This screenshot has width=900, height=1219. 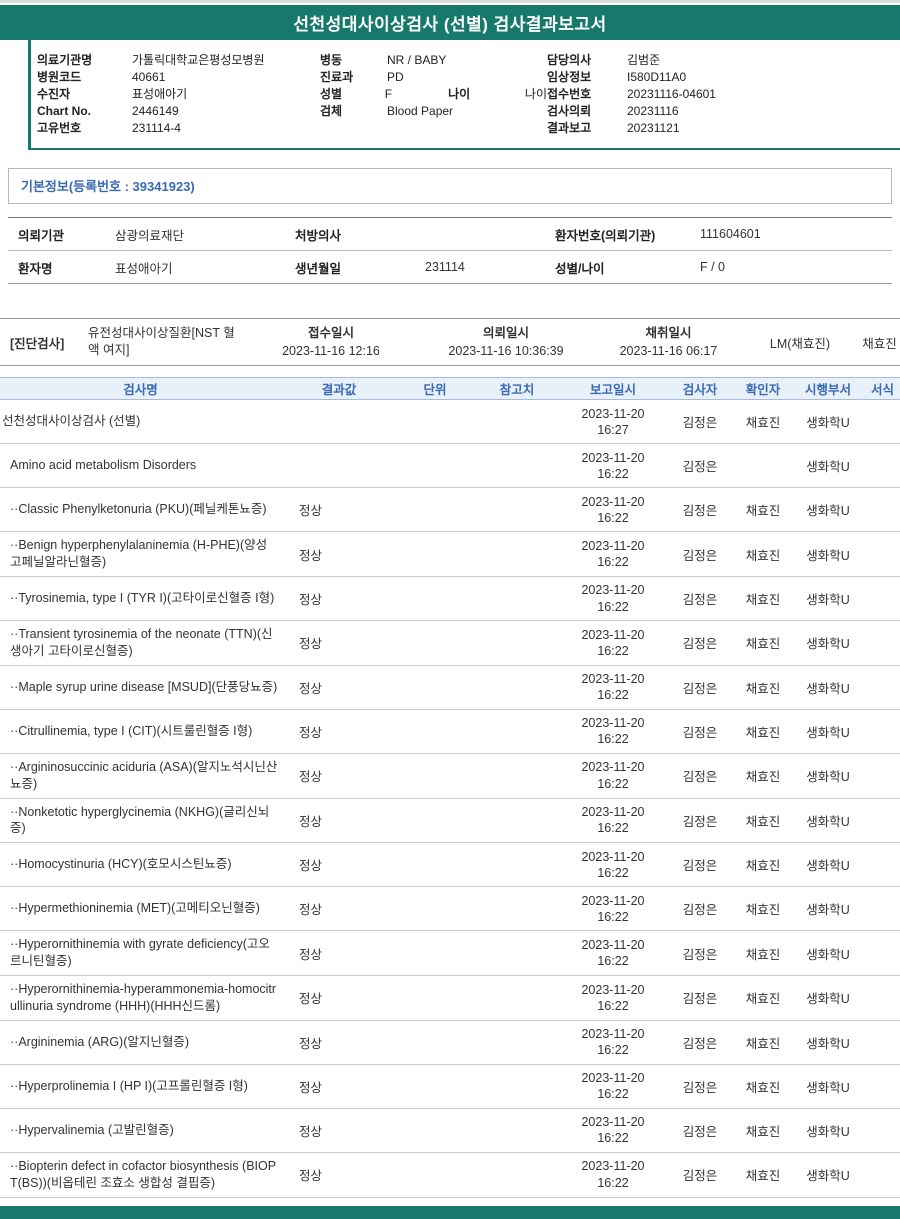 I want to click on field-label: 처방의사, so click(x=318, y=235).